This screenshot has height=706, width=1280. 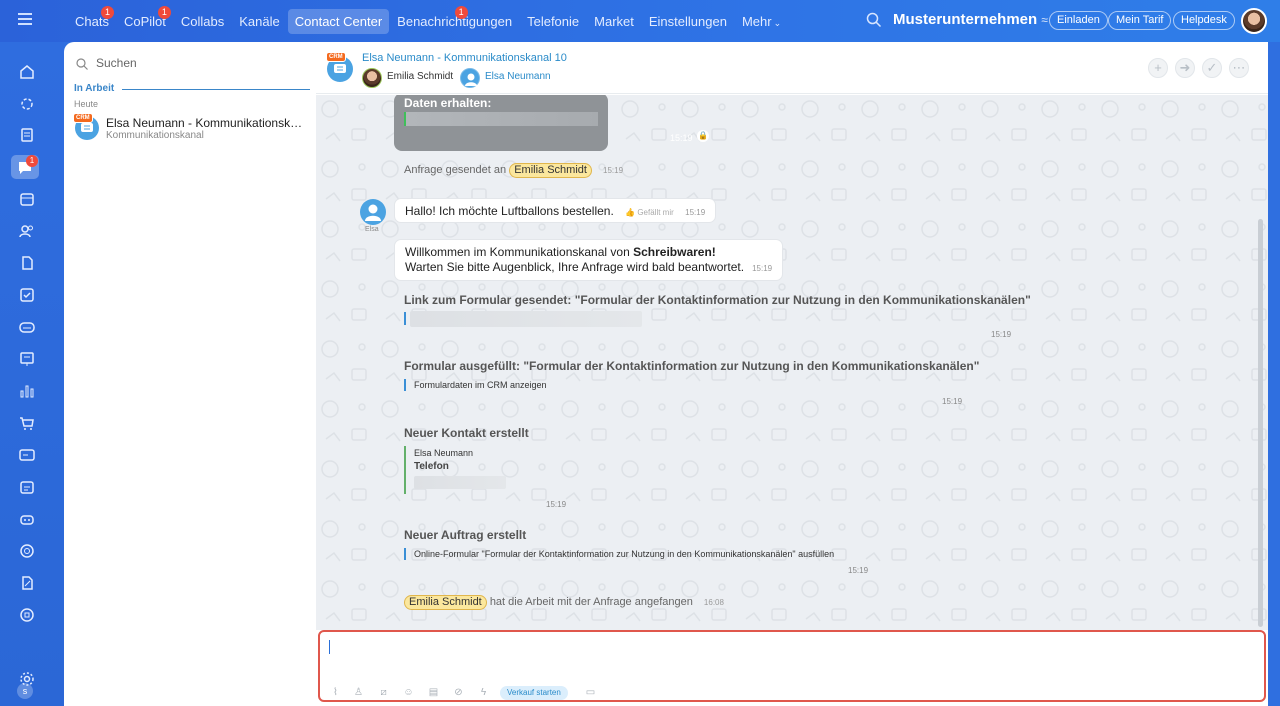 What do you see at coordinates (216, 89) in the screenshot?
I see `section-divider` at bounding box center [216, 89].